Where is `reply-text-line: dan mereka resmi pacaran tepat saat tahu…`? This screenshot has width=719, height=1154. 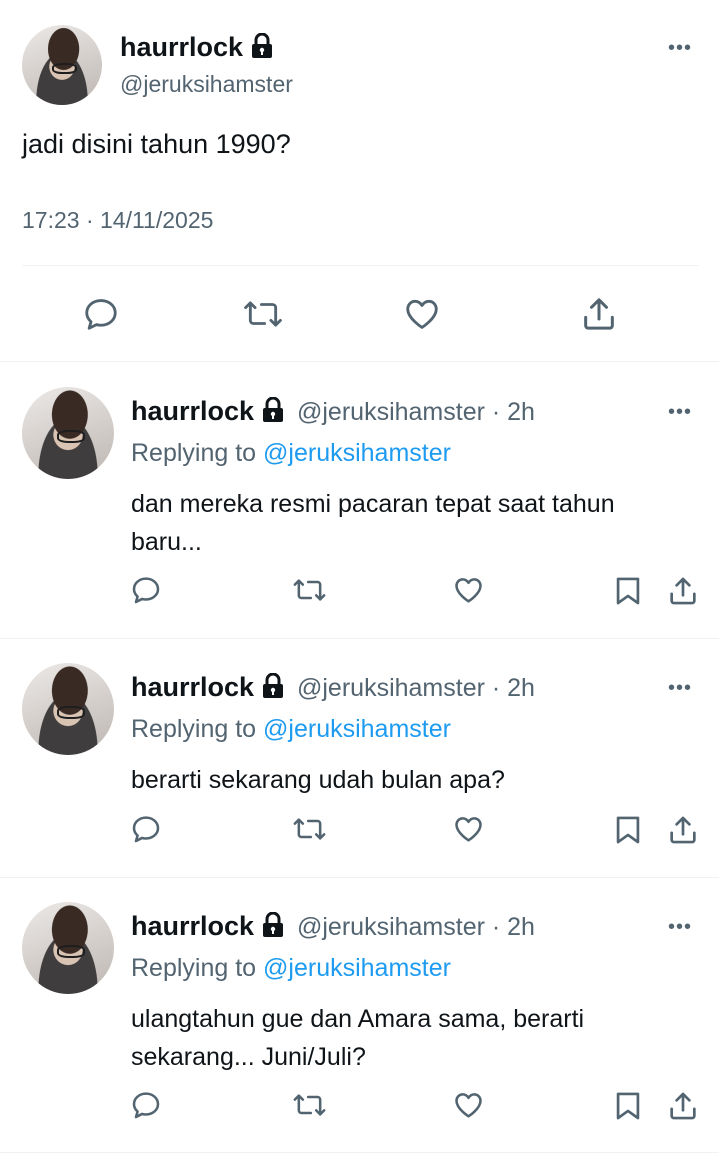
reply-text-line: dan mereka resmi pacaran tepat saat tahu… is located at coordinates (373, 504).